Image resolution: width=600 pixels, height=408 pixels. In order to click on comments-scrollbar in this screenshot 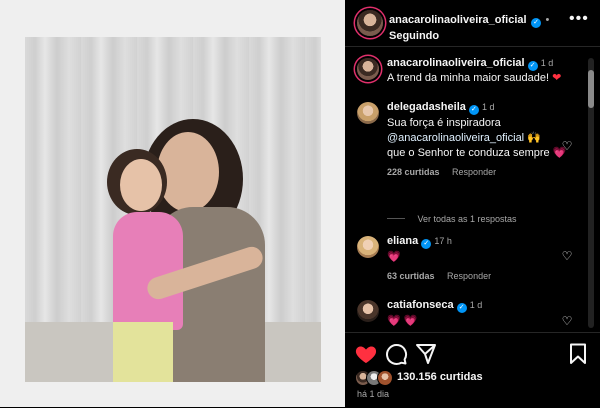, I will do `click(591, 193)`.